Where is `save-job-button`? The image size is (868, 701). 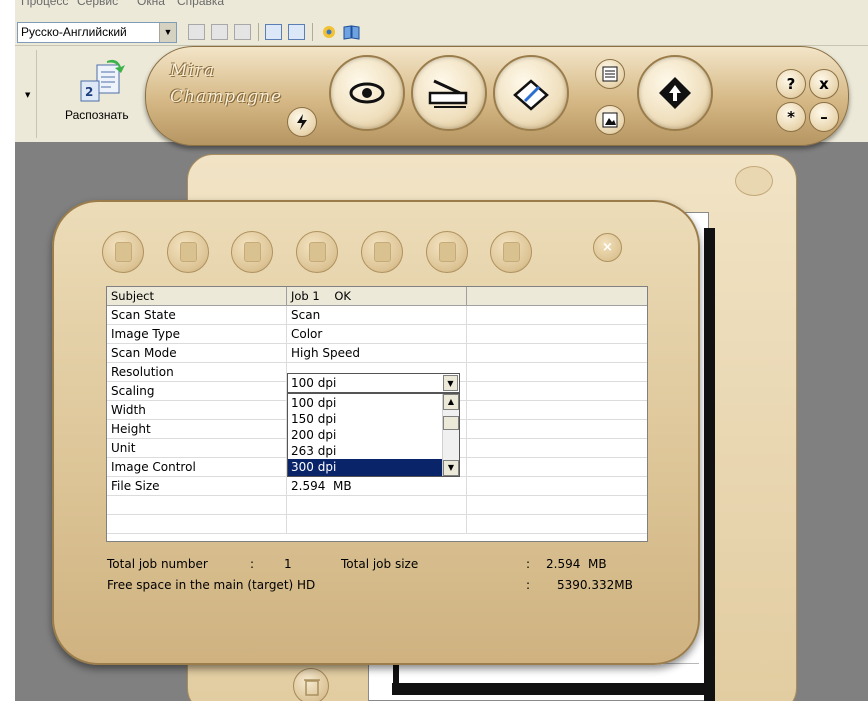 save-job-button is located at coordinates (317, 252).